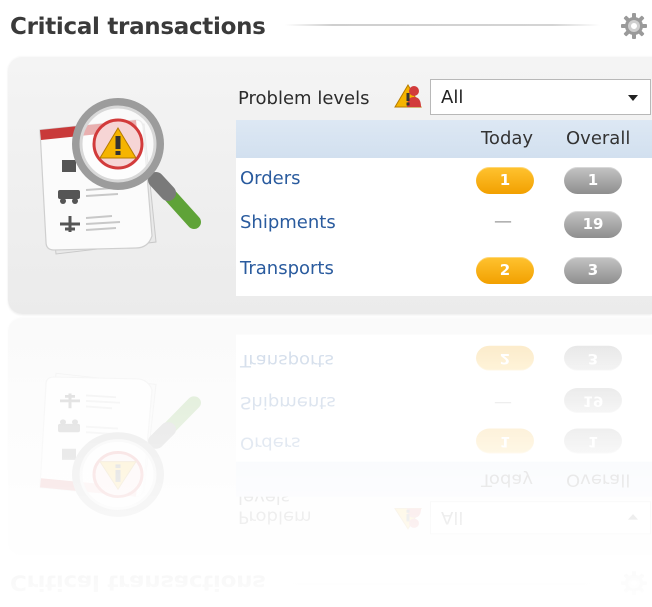 This screenshot has height=607, width=652. Describe the element at coordinates (540, 97) in the screenshot. I see `problem-level-select: All` at that location.